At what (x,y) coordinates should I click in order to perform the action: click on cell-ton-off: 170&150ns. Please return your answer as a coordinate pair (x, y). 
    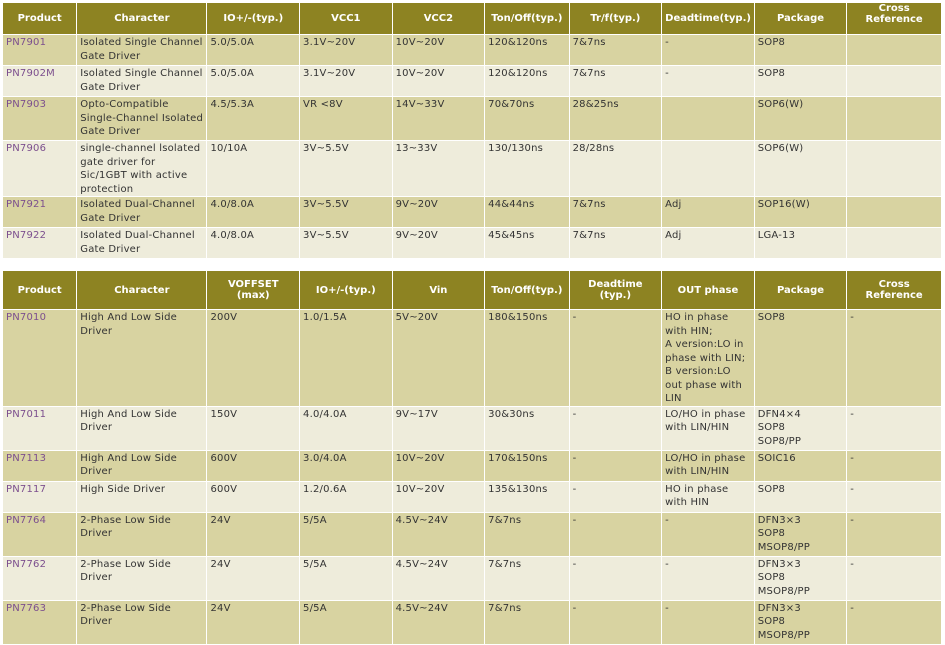
    Looking at the image, I should click on (527, 465).